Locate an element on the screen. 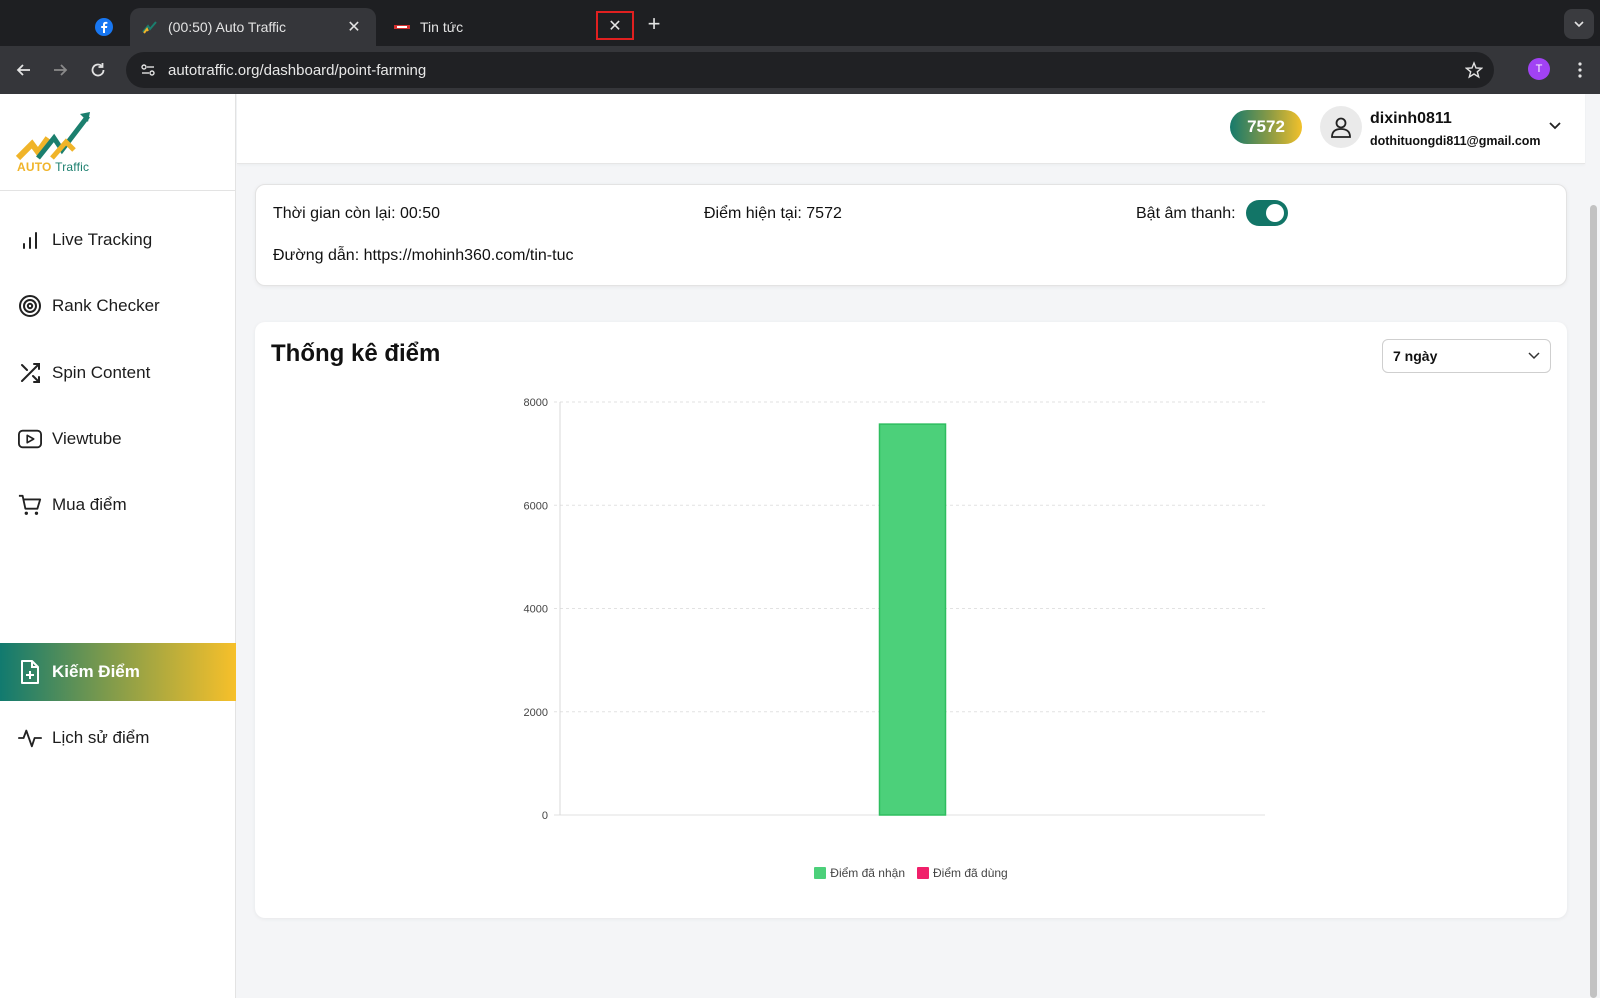 The height and width of the screenshot is (998, 1600). sidebar-item-kiem-diem: Kiếm Điểm is located at coordinates (118, 672).